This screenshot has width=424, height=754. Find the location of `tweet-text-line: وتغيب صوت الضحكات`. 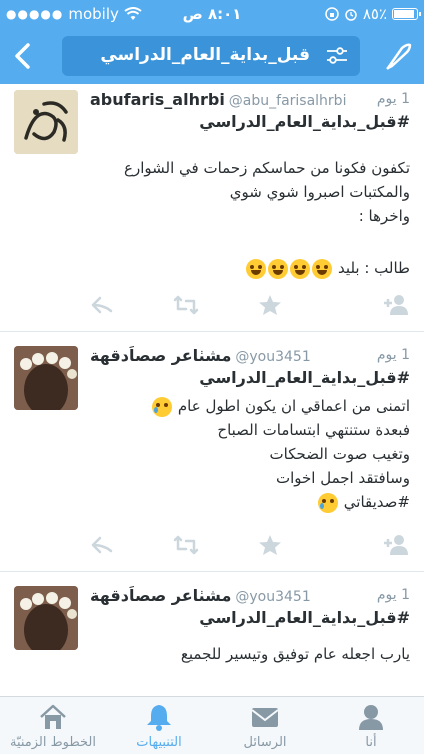

tweet-text-line: وتغيب صوت الضحكات is located at coordinates (339, 454).